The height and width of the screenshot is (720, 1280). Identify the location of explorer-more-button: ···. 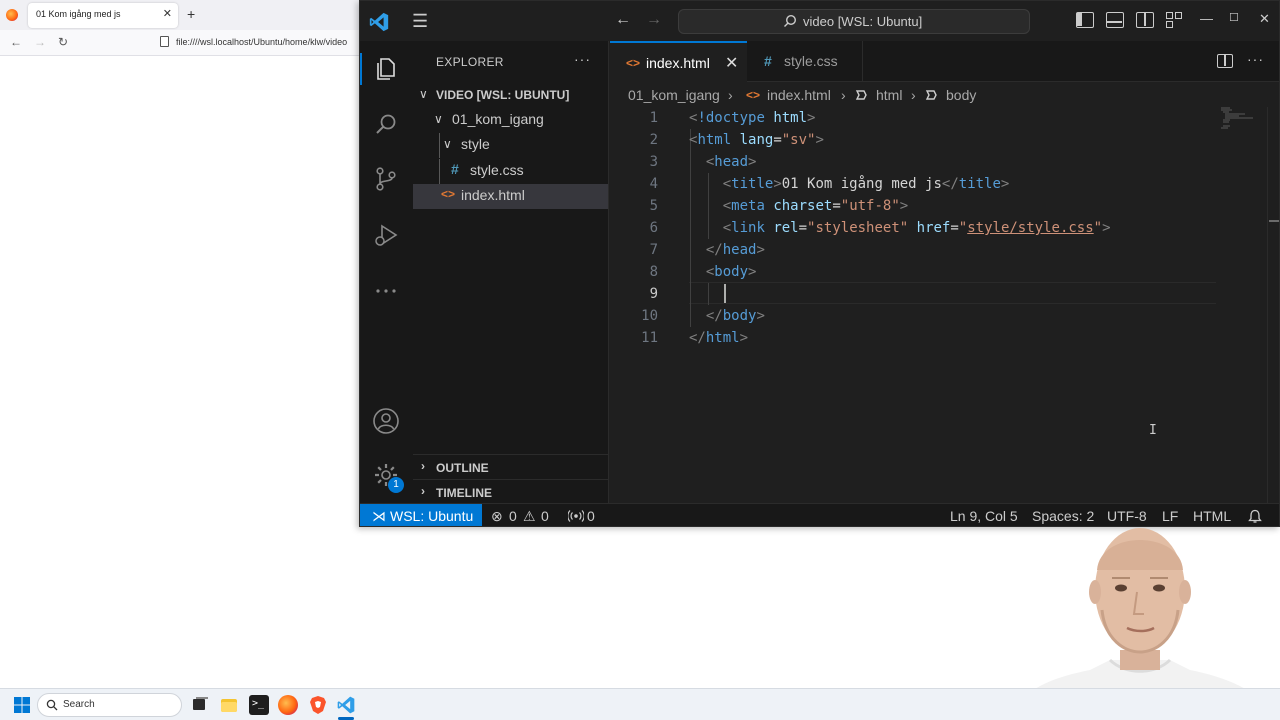
(582, 59).